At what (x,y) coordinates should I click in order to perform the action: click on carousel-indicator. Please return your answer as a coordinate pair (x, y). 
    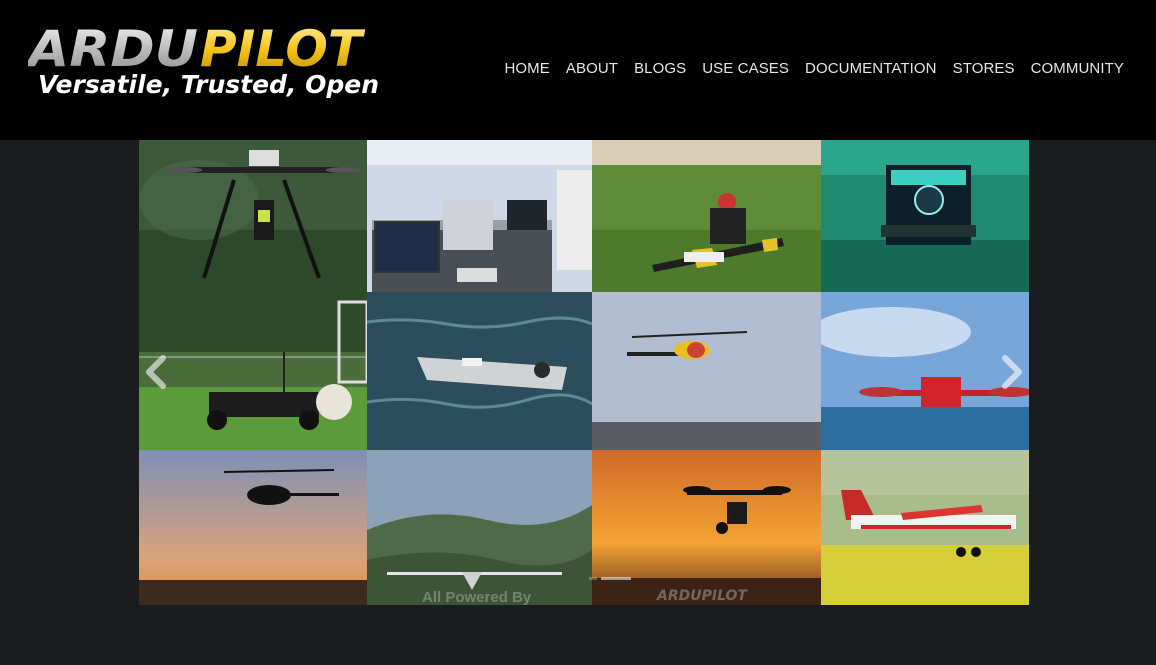
    Looking at the image, I should click on (593, 578).